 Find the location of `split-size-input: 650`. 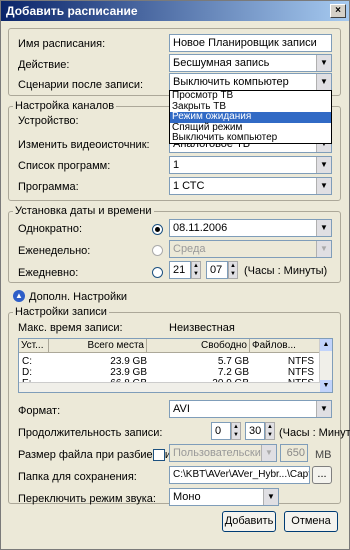

split-size-input: 650 is located at coordinates (294, 453).